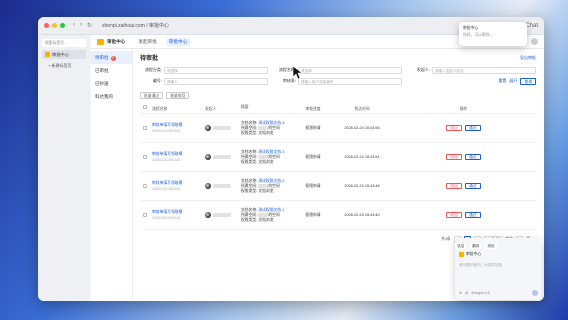 The image size is (568, 320). What do you see at coordinates (474, 254) in the screenshot?
I see `chat-context-label: 审批中心` at bounding box center [474, 254].